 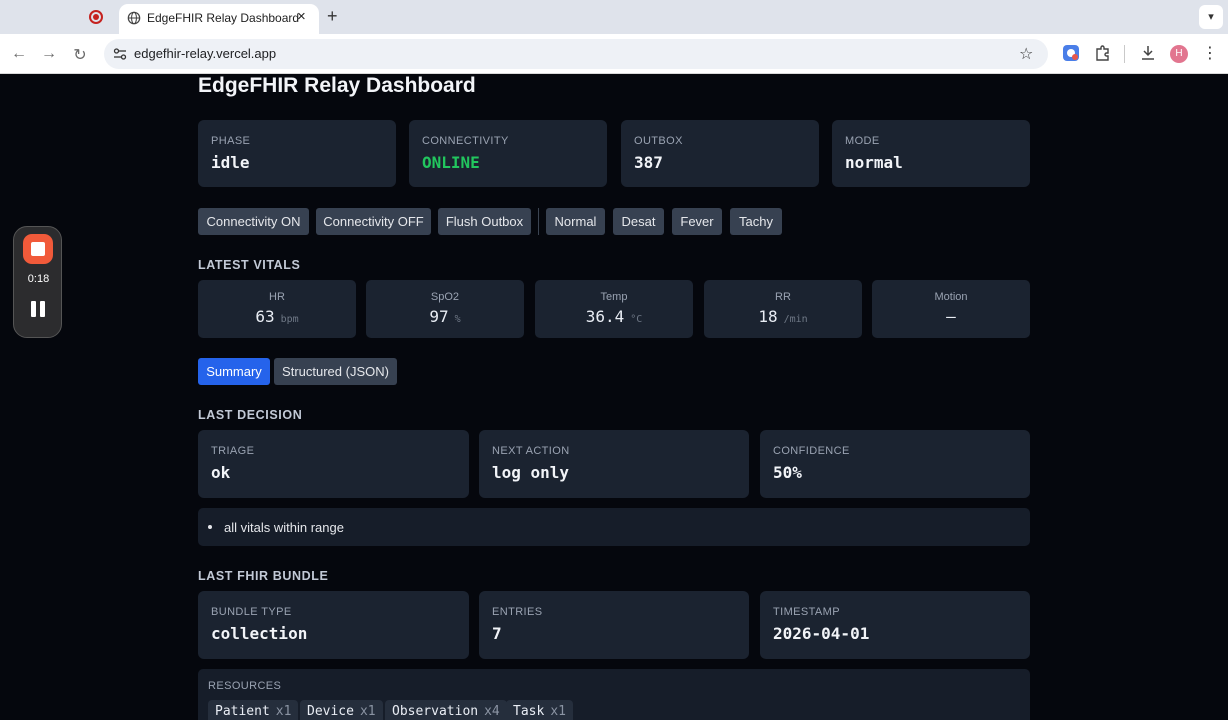 What do you see at coordinates (221, 472) in the screenshot?
I see `triage-value: ok` at bounding box center [221, 472].